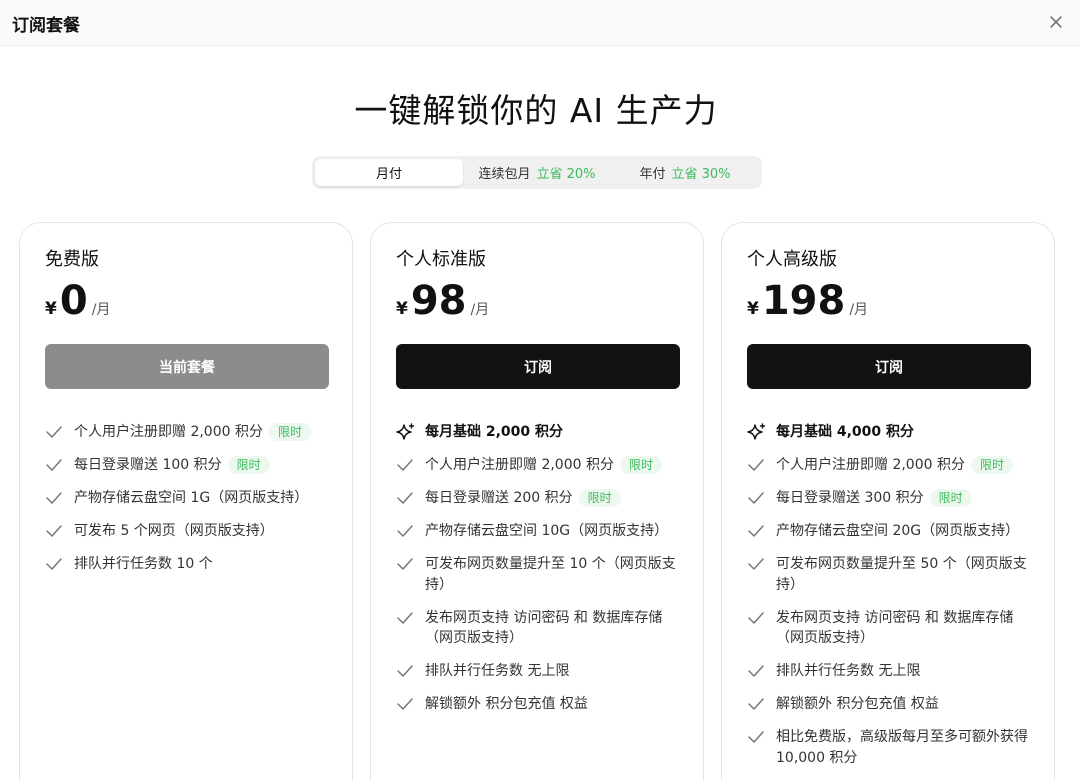 The height and width of the screenshot is (780, 1080). I want to click on plan-price: ¥ 98 /月, so click(442, 301).